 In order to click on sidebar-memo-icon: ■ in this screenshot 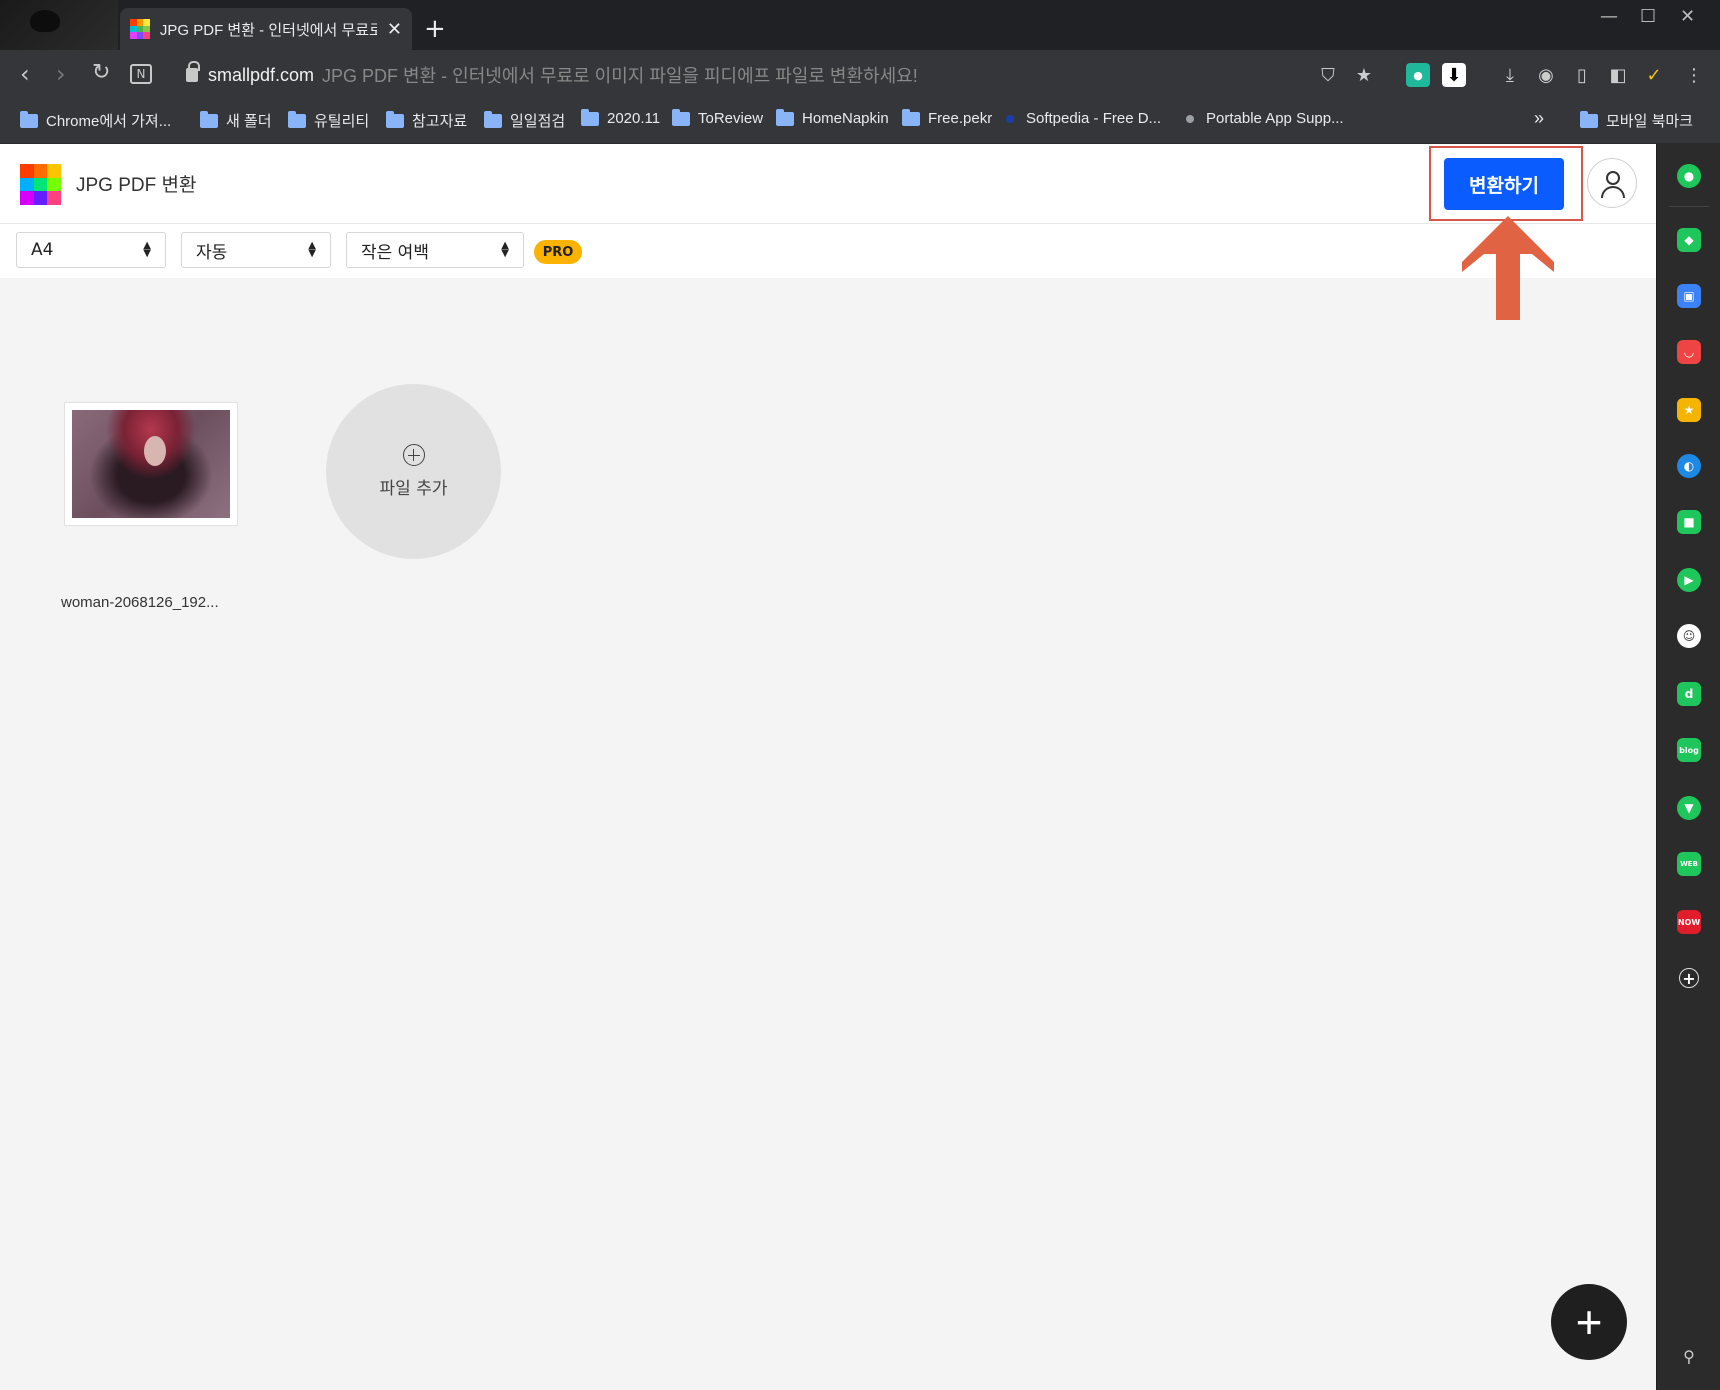, I will do `click(1689, 522)`.